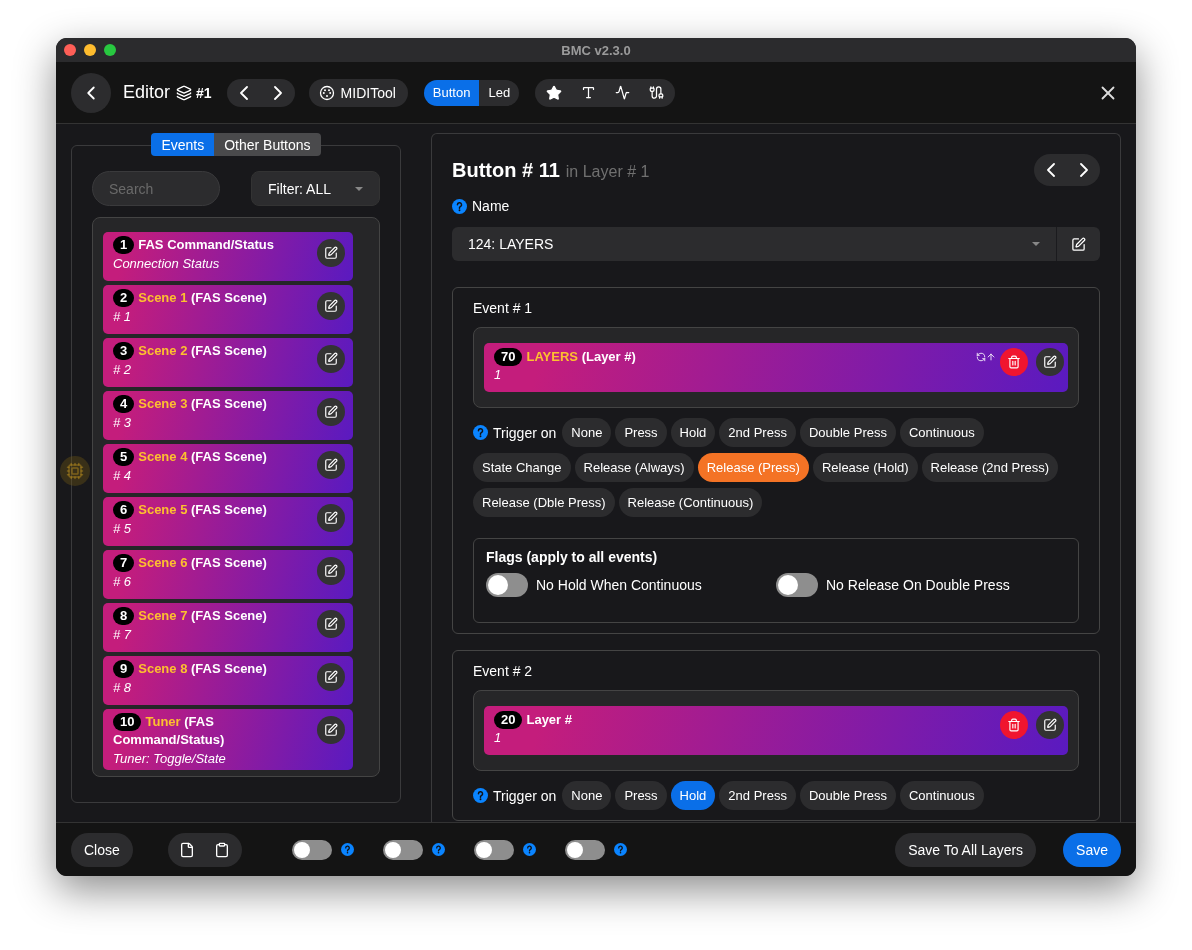 The width and height of the screenshot is (1192, 950). I want to click on close-window-button, so click(70, 50).